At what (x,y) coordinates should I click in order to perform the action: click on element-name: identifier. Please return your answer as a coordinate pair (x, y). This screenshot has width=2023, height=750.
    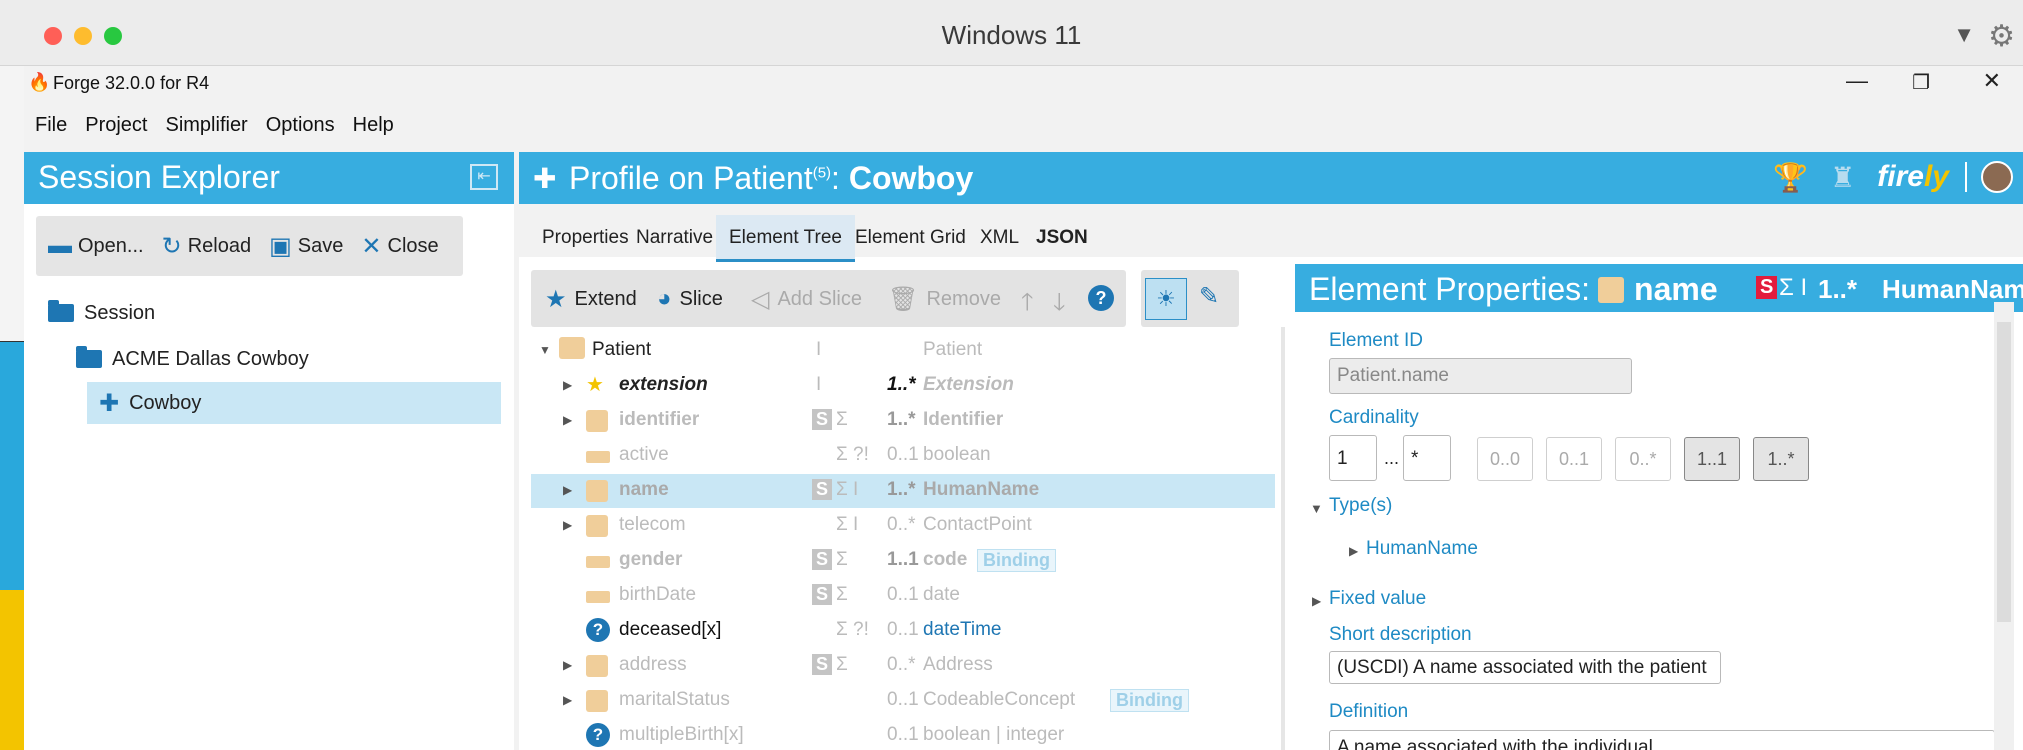
    Looking at the image, I should click on (659, 419).